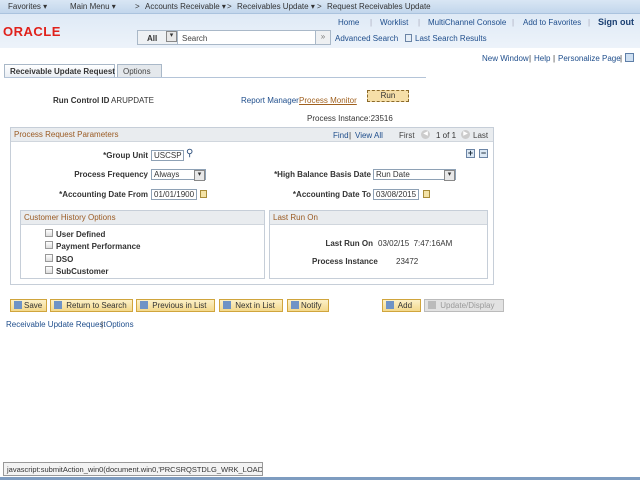 This screenshot has width=640, height=480. What do you see at coordinates (481, 135) in the screenshot?
I see `last-label: Last` at bounding box center [481, 135].